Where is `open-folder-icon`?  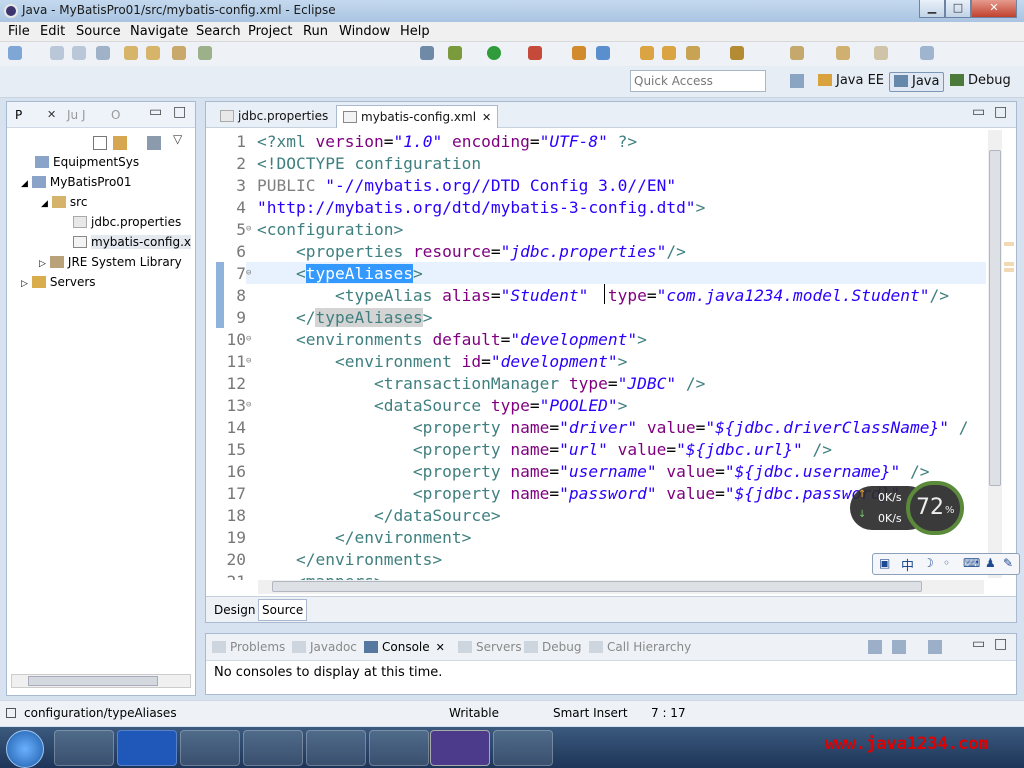
open-folder-icon is located at coordinates (647, 53).